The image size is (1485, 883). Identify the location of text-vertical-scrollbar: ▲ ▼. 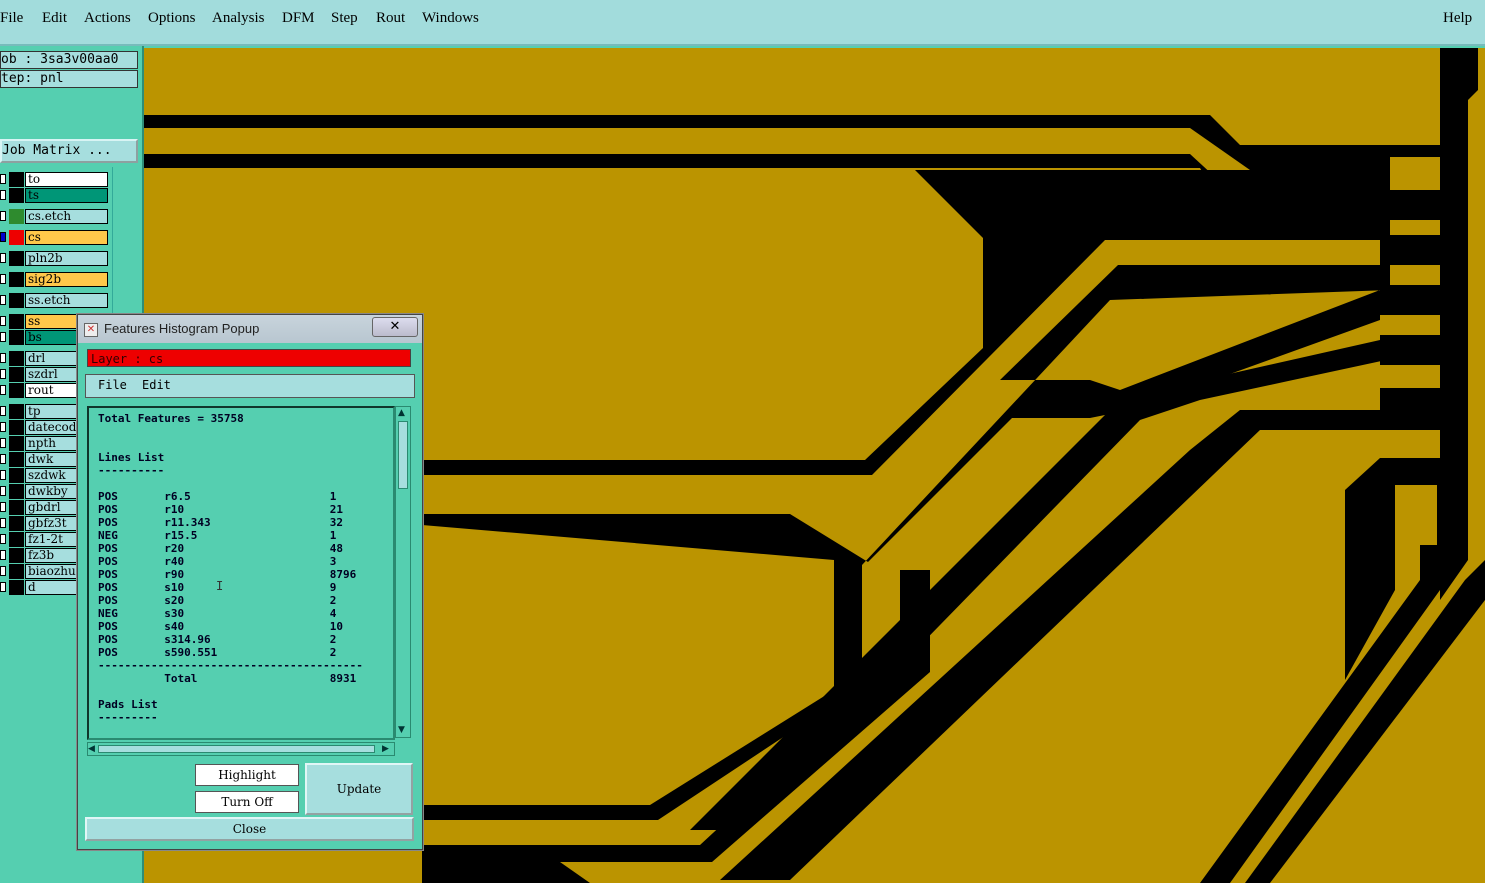
(403, 572).